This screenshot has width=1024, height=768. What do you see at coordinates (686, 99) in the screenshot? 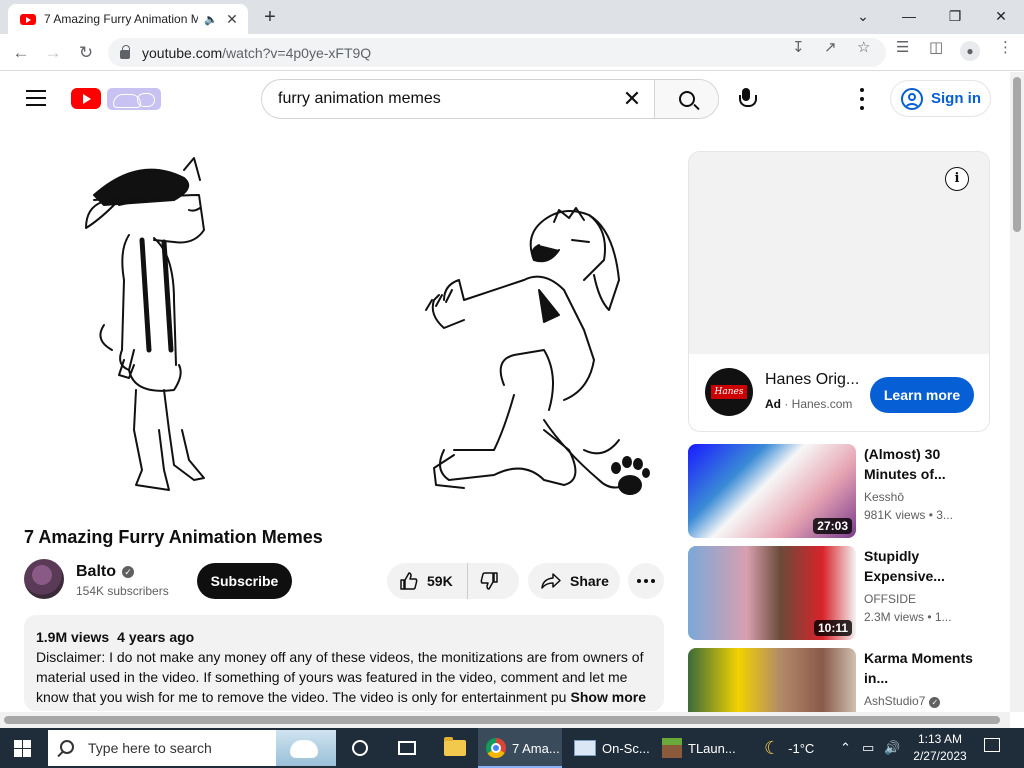
I see `search-button` at bounding box center [686, 99].